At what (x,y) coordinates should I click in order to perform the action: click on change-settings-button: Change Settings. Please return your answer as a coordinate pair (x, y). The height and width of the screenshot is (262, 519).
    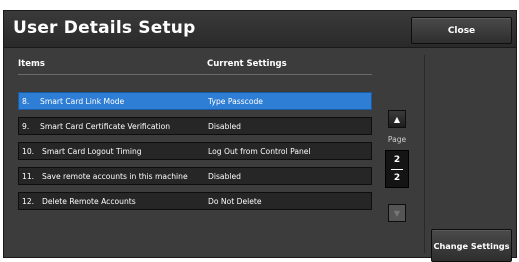
    Looking at the image, I should click on (471, 245).